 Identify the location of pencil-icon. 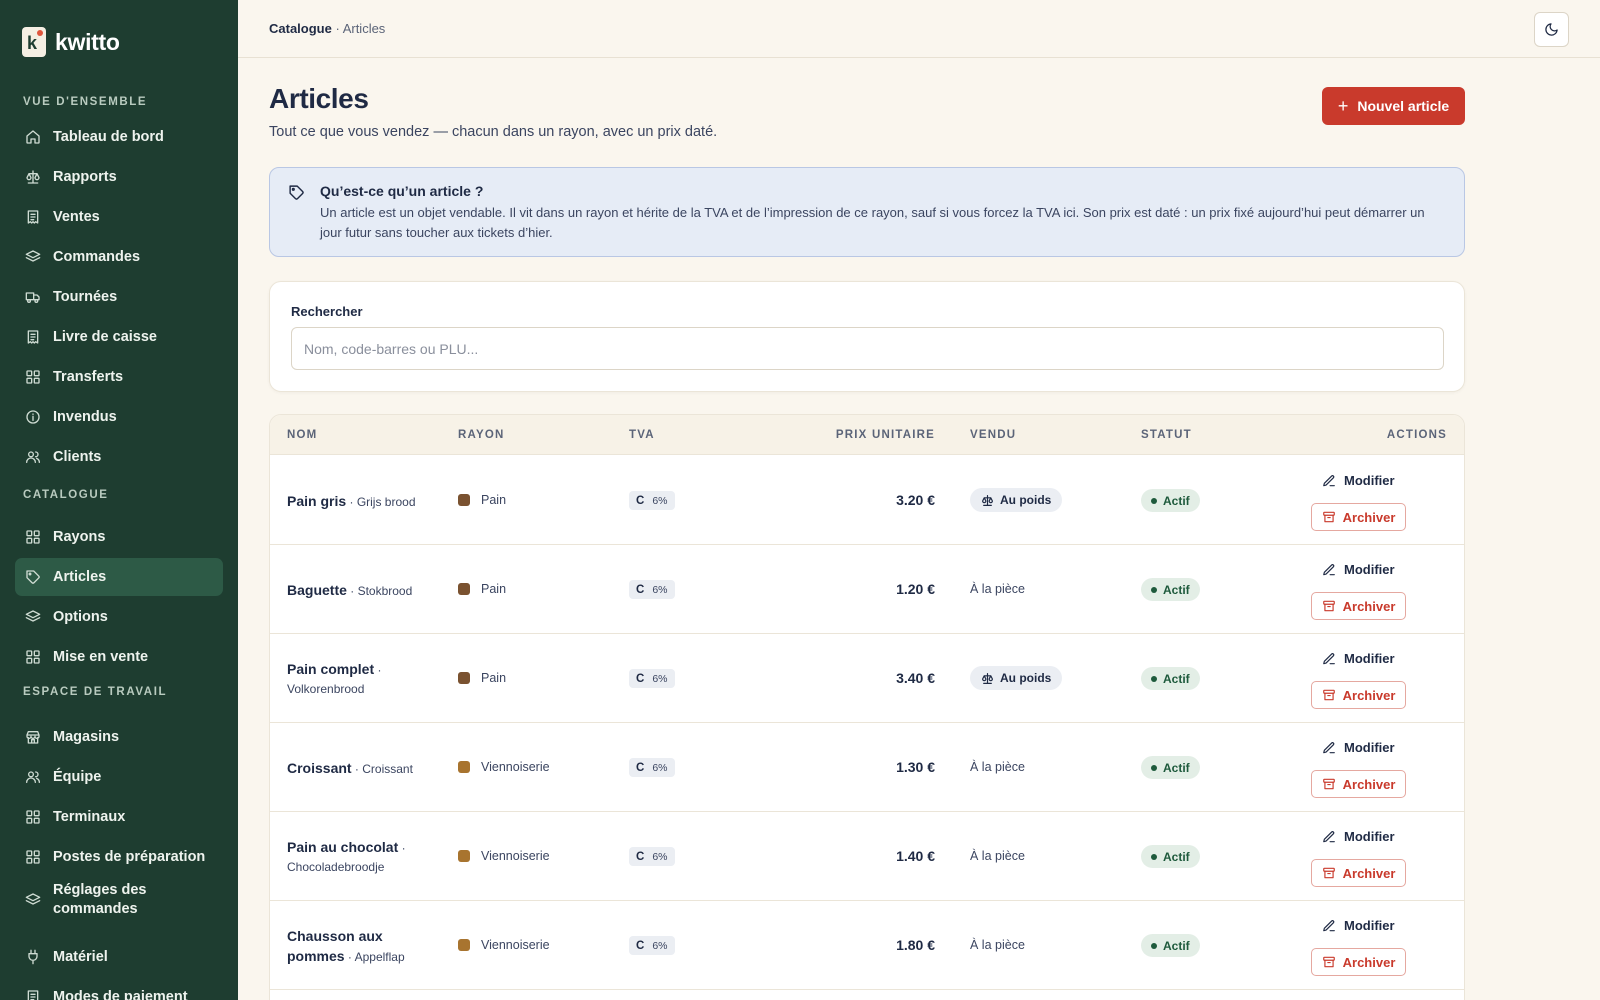
(1329, 836).